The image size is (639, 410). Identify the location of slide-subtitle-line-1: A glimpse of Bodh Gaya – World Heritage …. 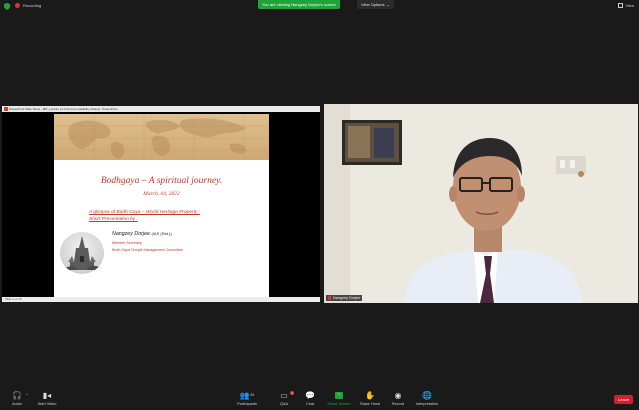
(145, 212).